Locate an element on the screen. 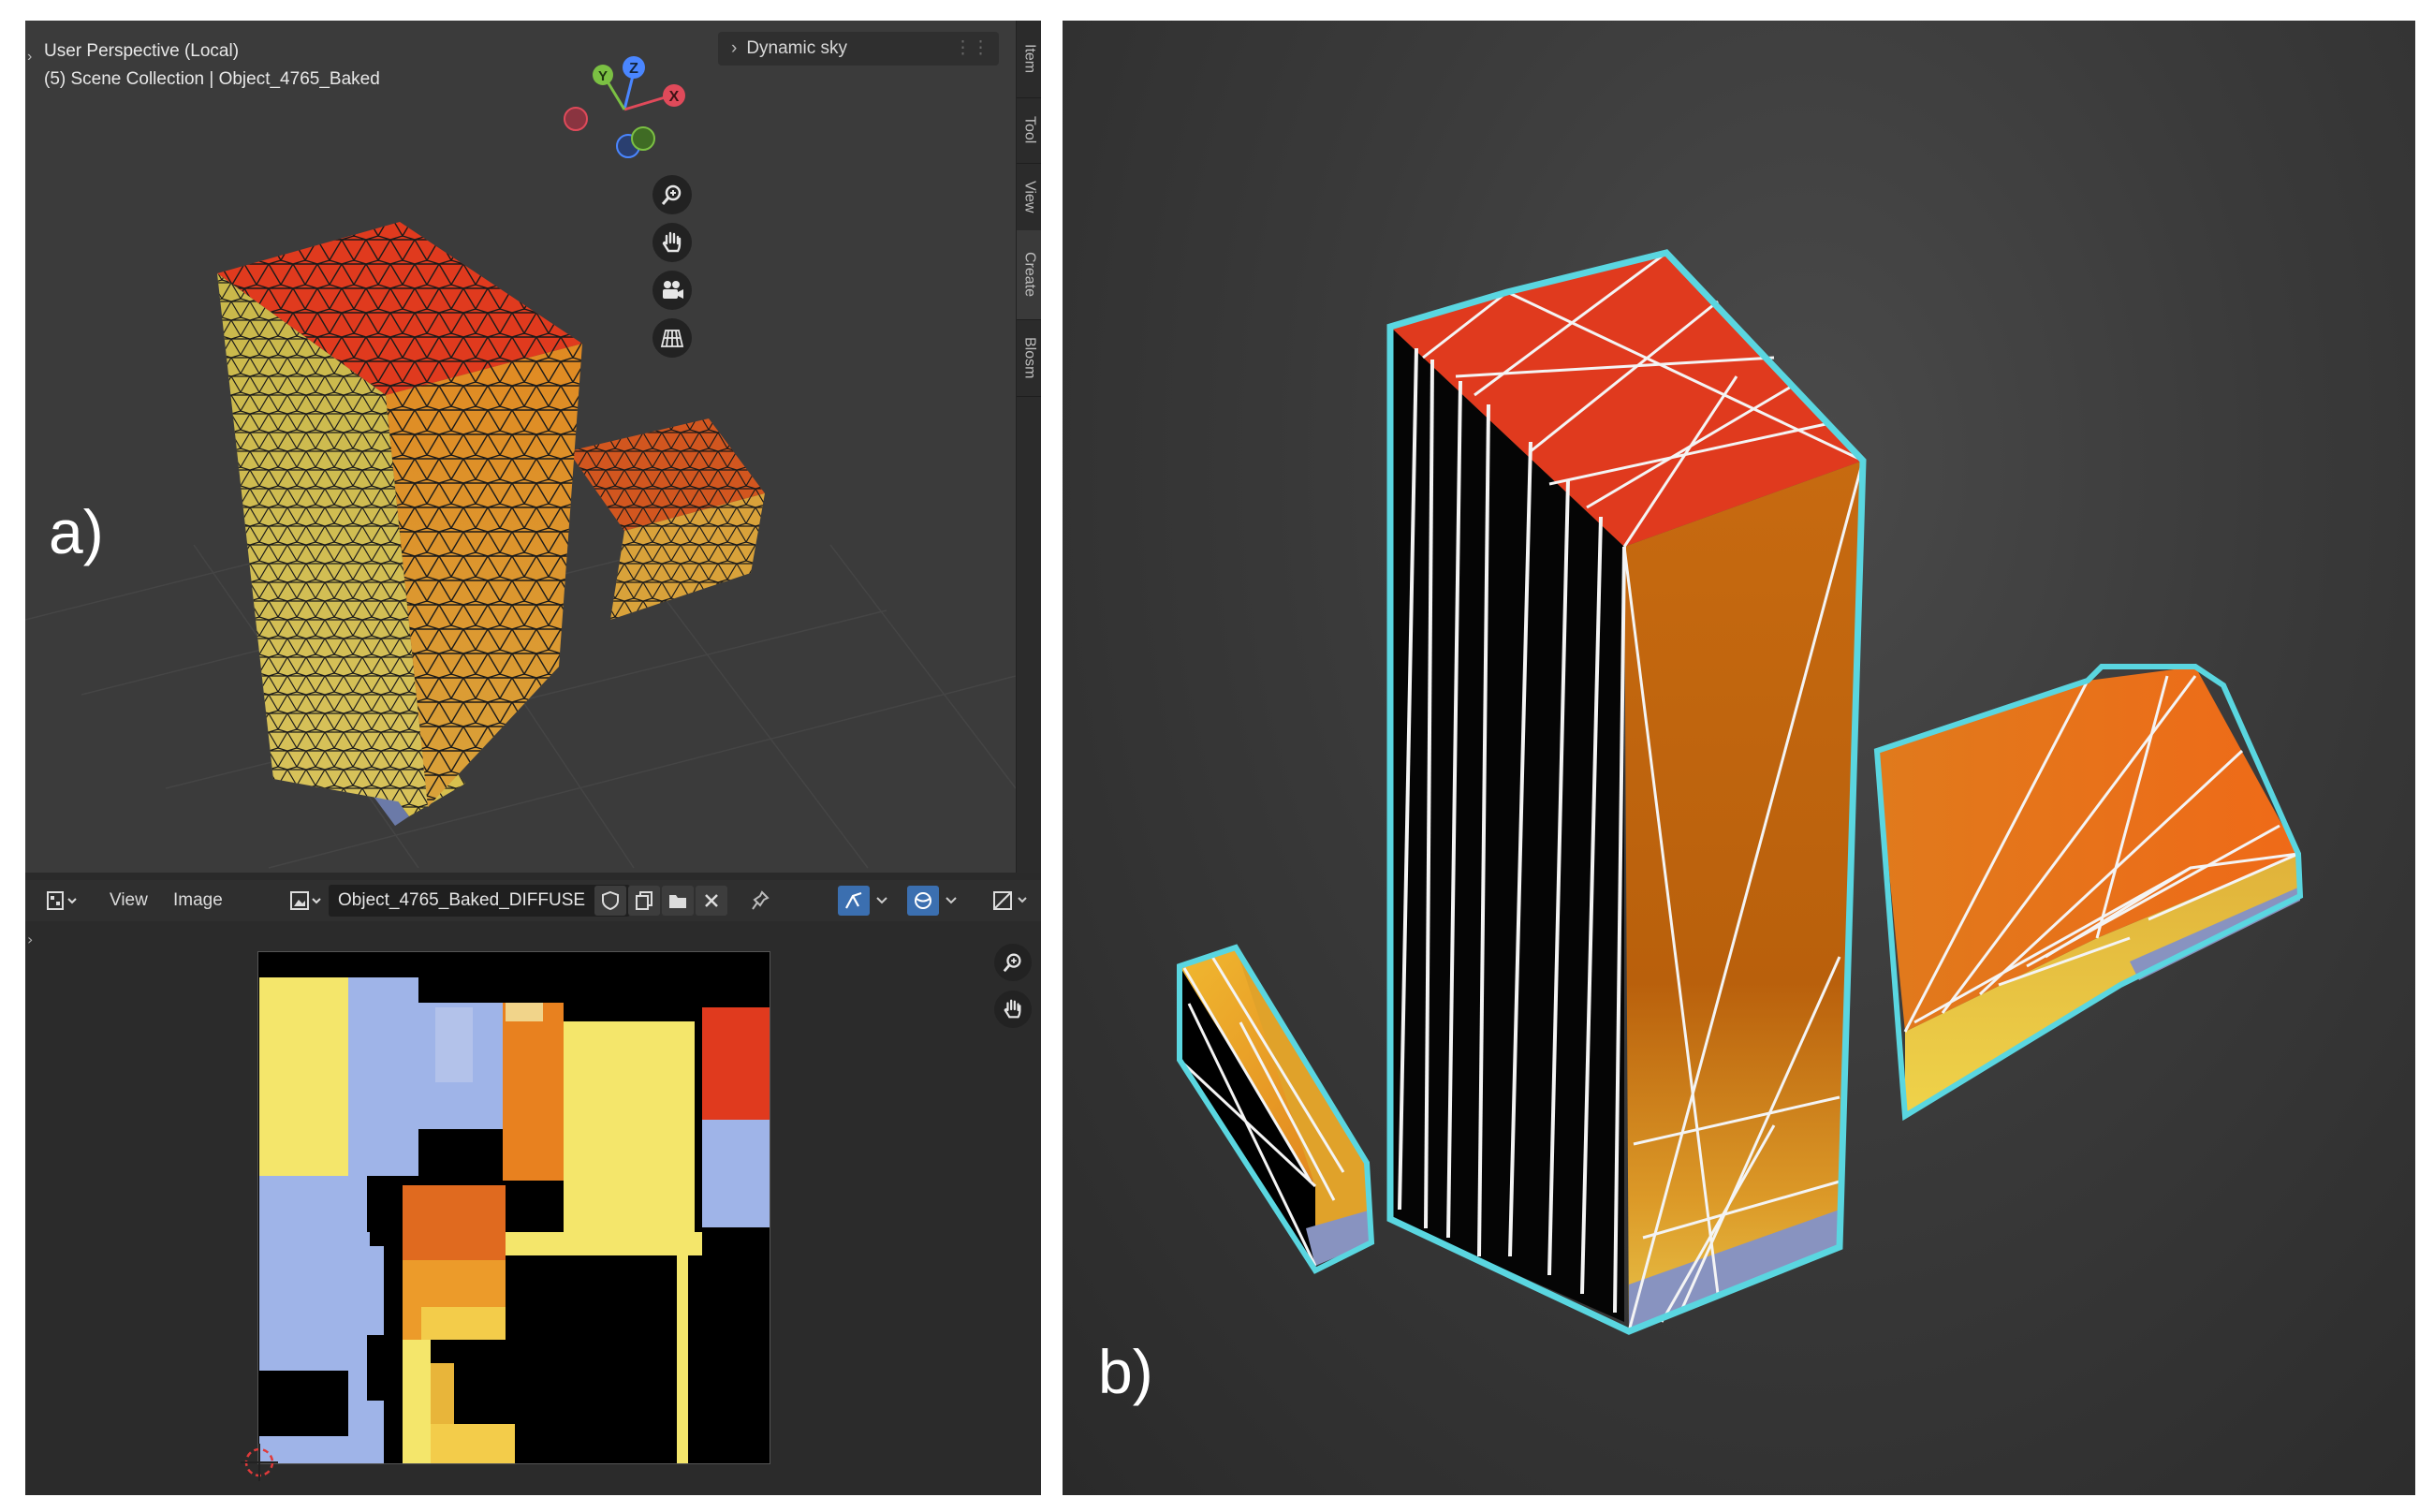 This screenshot has height=1512, width=2434. tab-view: View is located at coordinates (1029, 197).